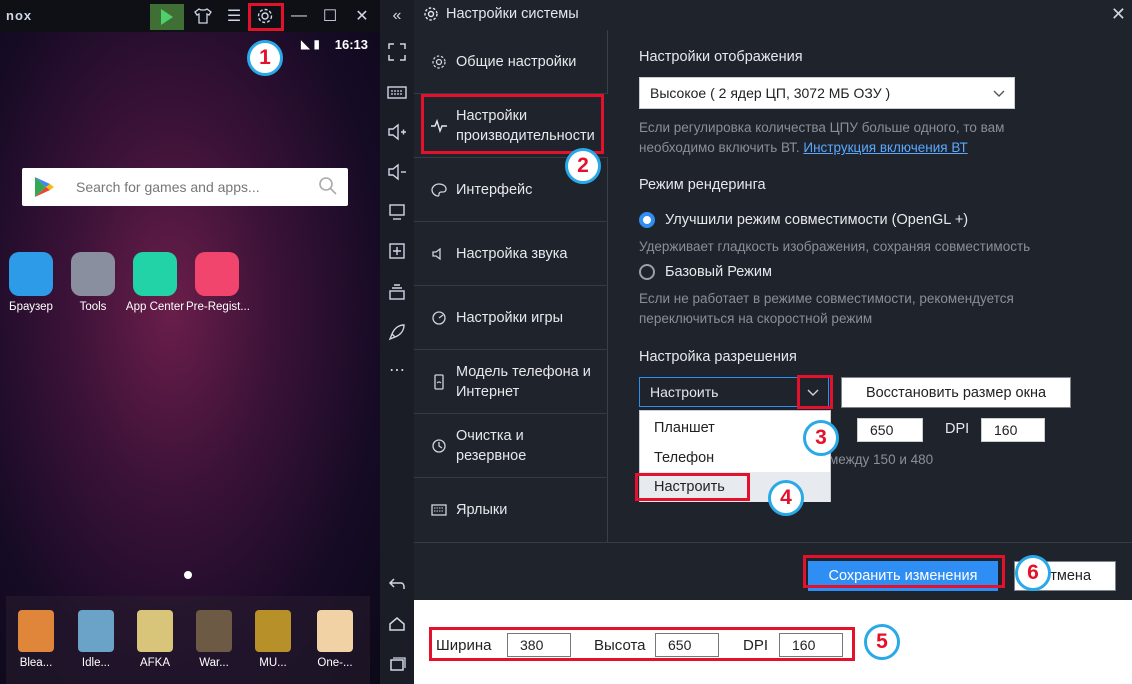 The image size is (1132, 684). What do you see at coordinates (266, 17) in the screenshot?
I see `highlight-settings-gear` at bounding box center [266, 17].